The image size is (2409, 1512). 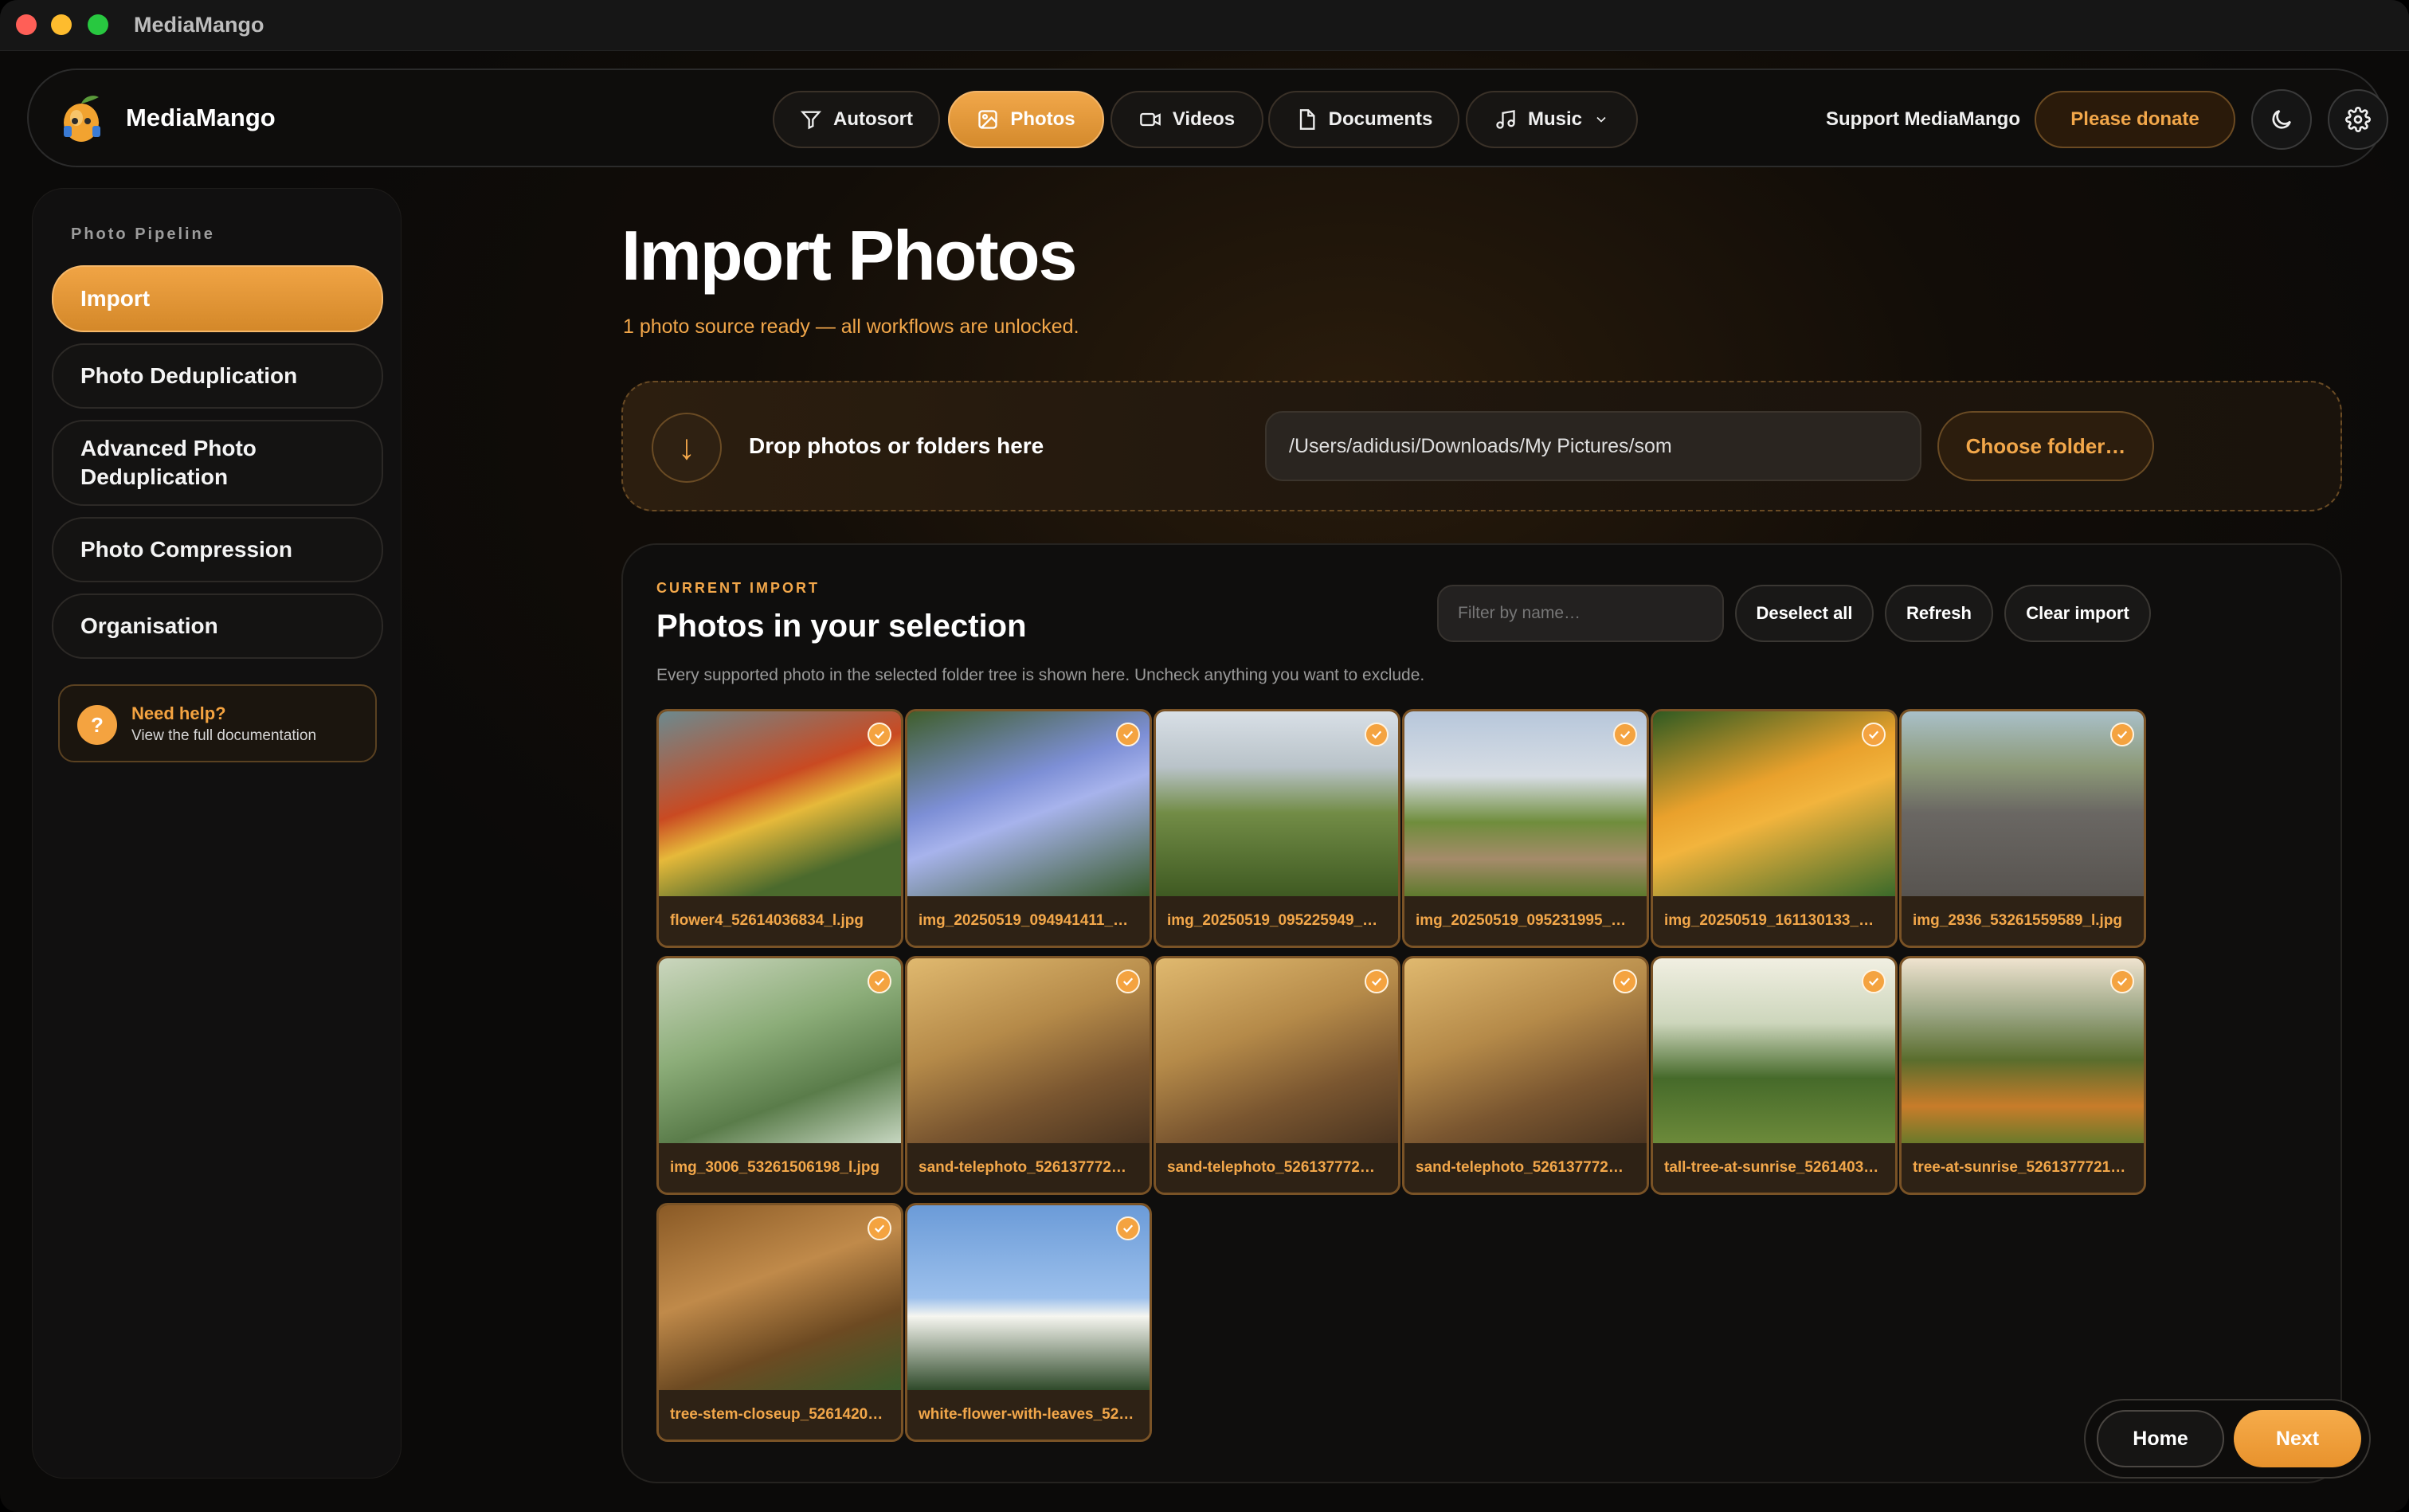 I want to click on clear-import-button: Clear import, so click(x=2077, y=614).